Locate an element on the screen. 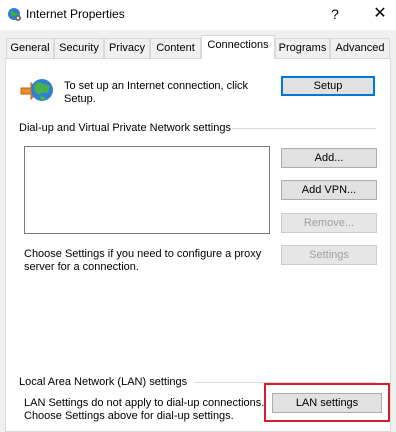 This screenshot has height=432, width=396. tab-advanced: Advanced is located at coordinates (360, 48).